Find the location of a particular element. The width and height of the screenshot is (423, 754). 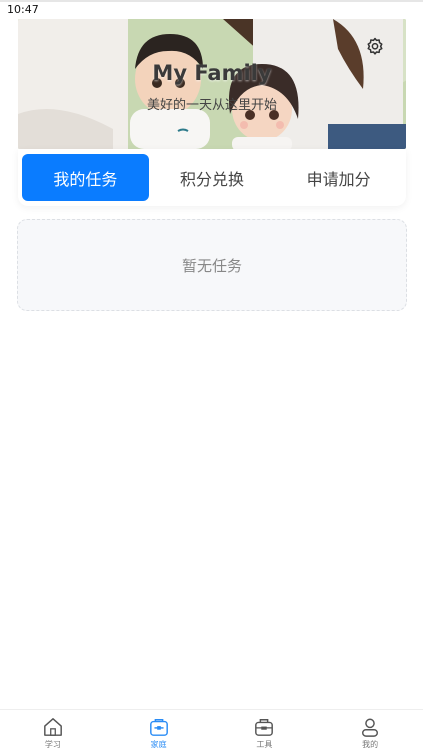

nav-item-family: 家庭 is located at coordinates (159, 732).